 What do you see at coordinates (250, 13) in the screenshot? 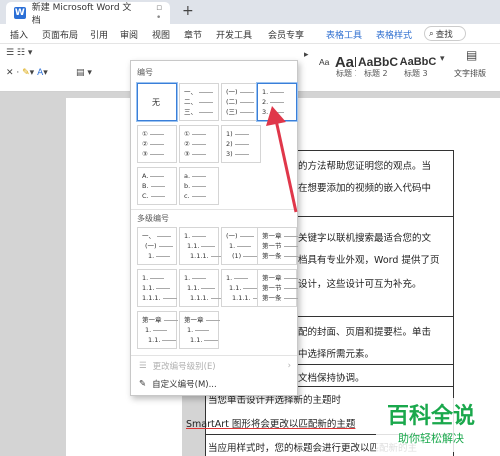
I see `window-tab-bar: W 新建 Microsoft Word 文档 ▫ • +` at bounding box center [250, 13].